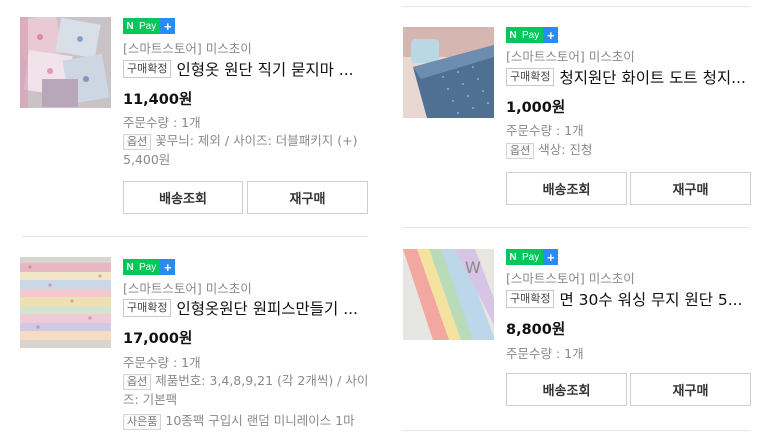 This screenshot has width=773, height=435. I want to click on fabric-stack-image, so click(65, 302).